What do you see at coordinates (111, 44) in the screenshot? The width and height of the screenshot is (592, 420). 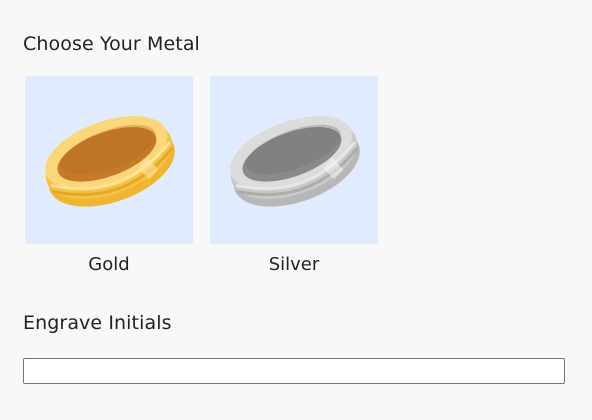 I see `choose-metal-heading: Choose Your Metal` at bounding box center [111, 44].